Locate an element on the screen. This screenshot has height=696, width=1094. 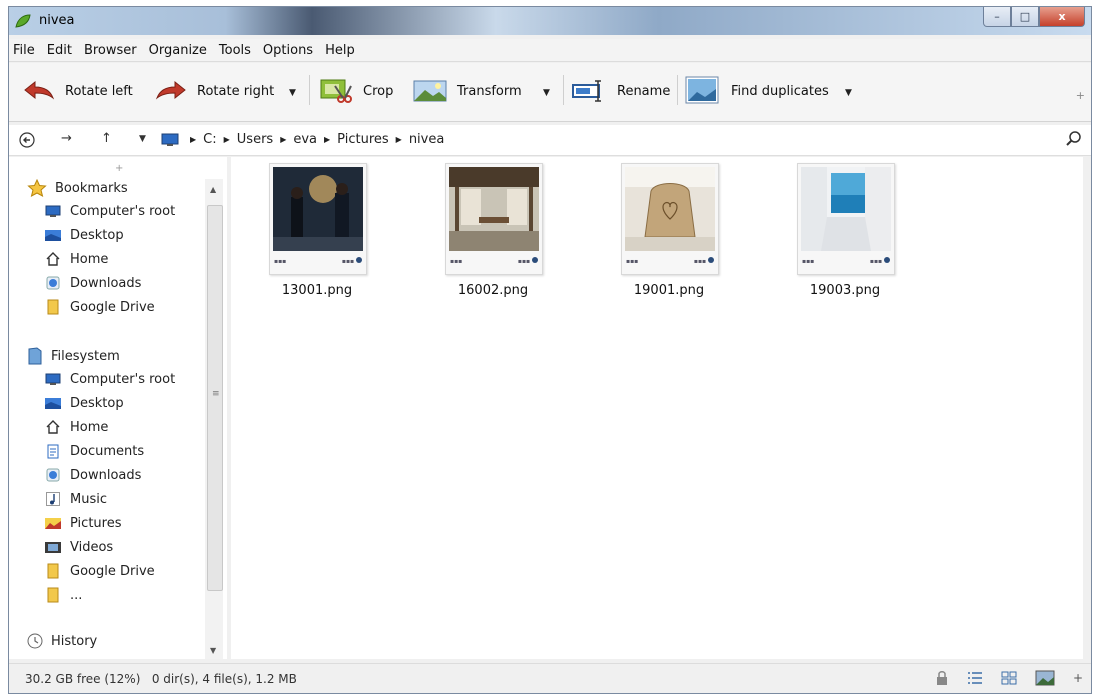
menu-options: Options is located at coordinates (288, 50).